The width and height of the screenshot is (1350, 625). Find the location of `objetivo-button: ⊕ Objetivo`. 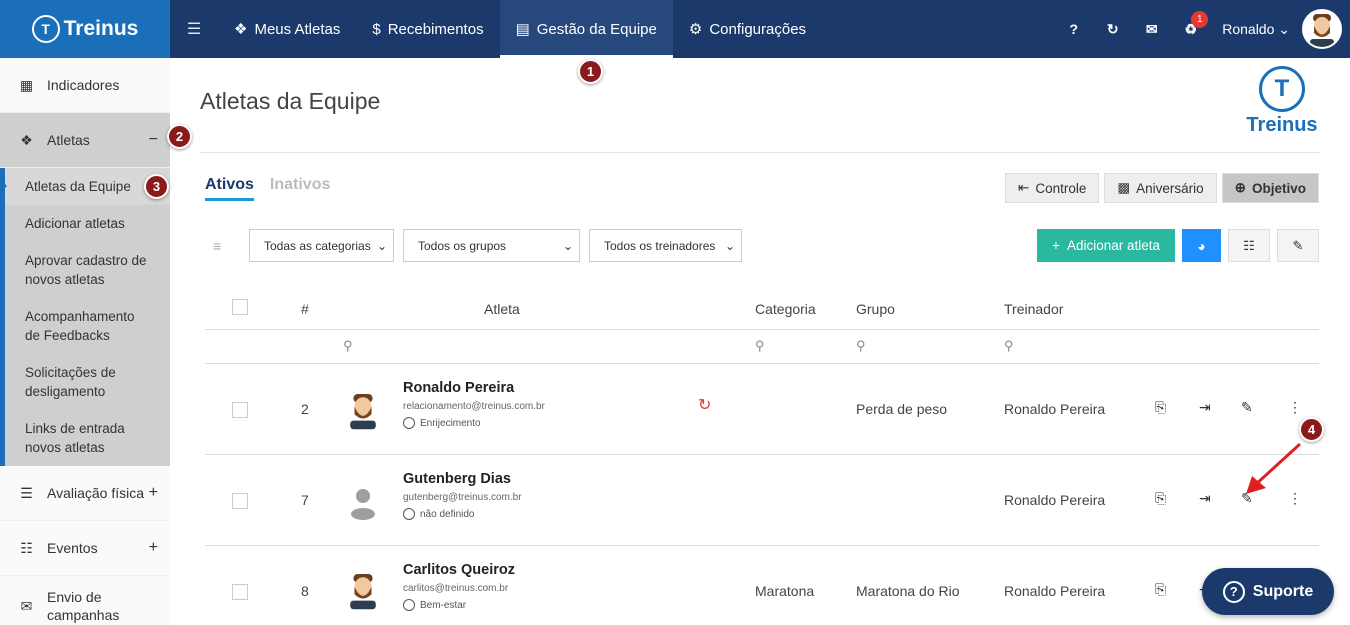

objetivo-button: ⊕ Objetivo is located at coordinates (1270, 188).